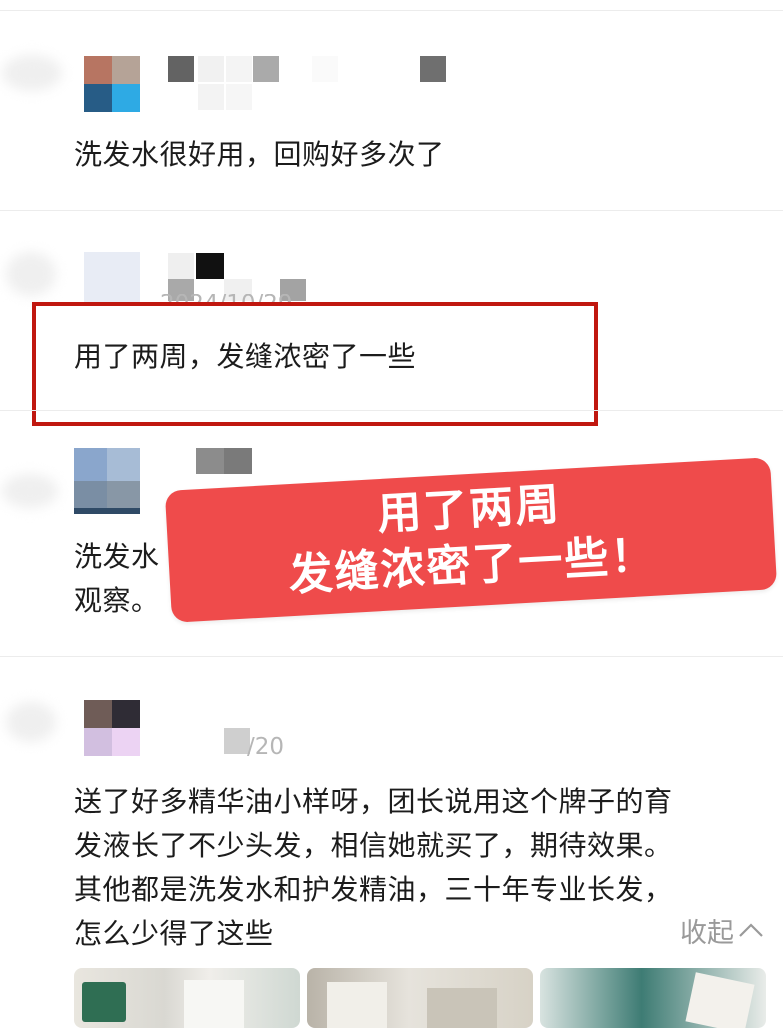  I want to click on comment-text: 观察。, so click(117, 600).